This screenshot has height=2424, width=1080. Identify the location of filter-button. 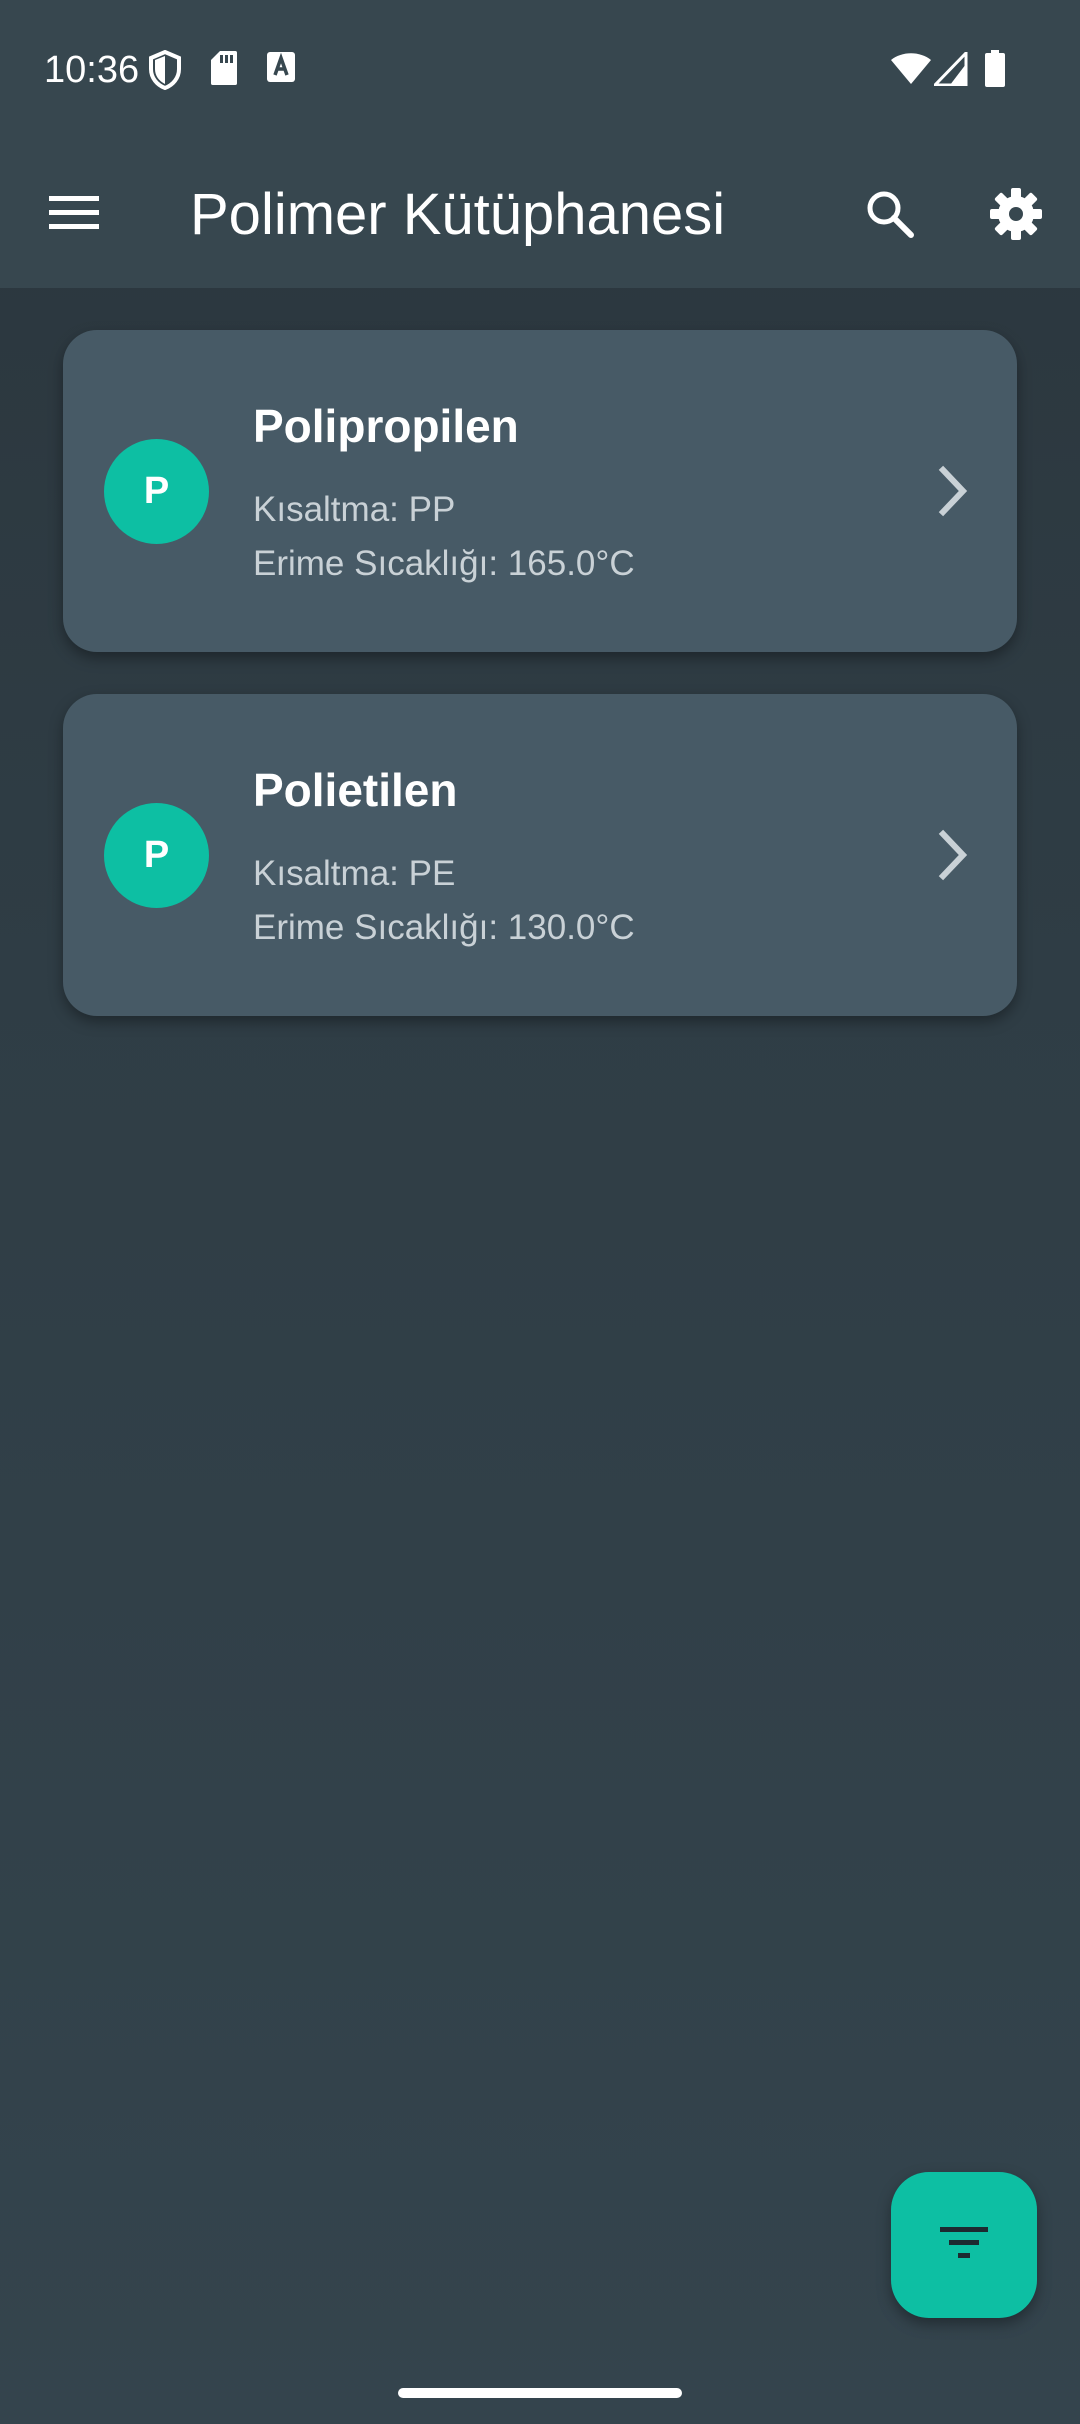
(964, 2245).